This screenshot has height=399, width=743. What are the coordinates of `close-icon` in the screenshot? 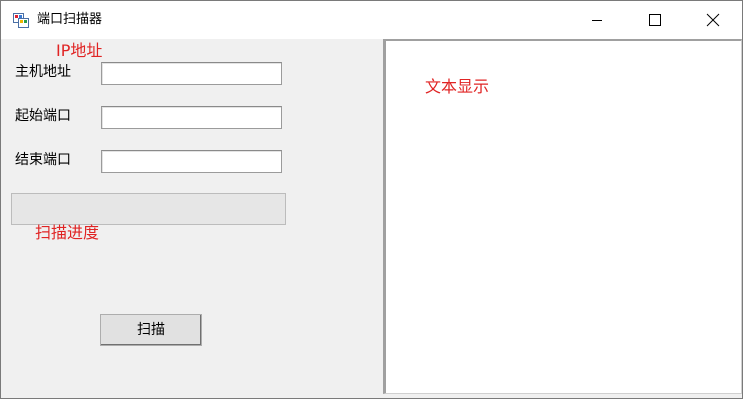 It's located at (713, 20).